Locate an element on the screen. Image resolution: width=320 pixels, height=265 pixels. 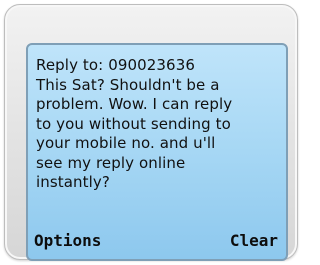
message-line: your mobile no. and u'll is located at coordinates (126, 143).